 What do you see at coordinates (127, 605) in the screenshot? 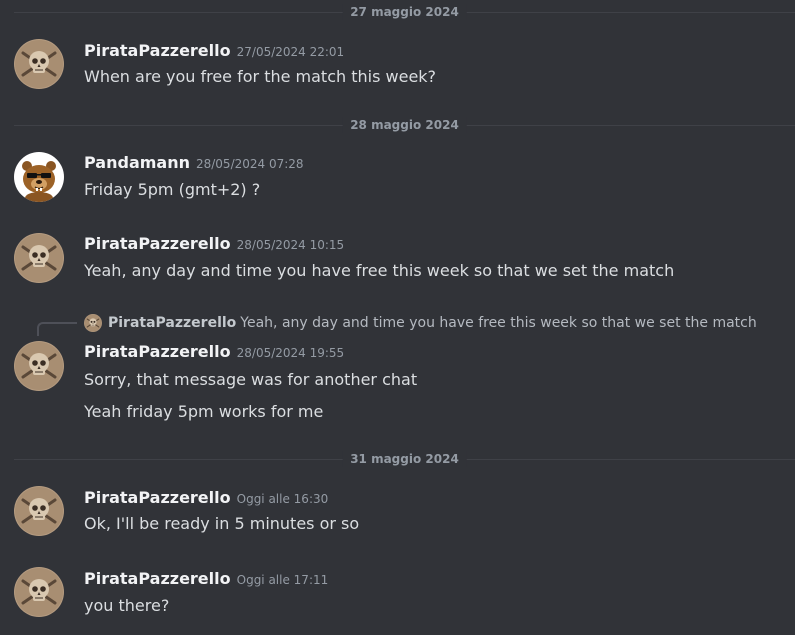
I see `message-text: you there?` at bounding box center [127, 605].